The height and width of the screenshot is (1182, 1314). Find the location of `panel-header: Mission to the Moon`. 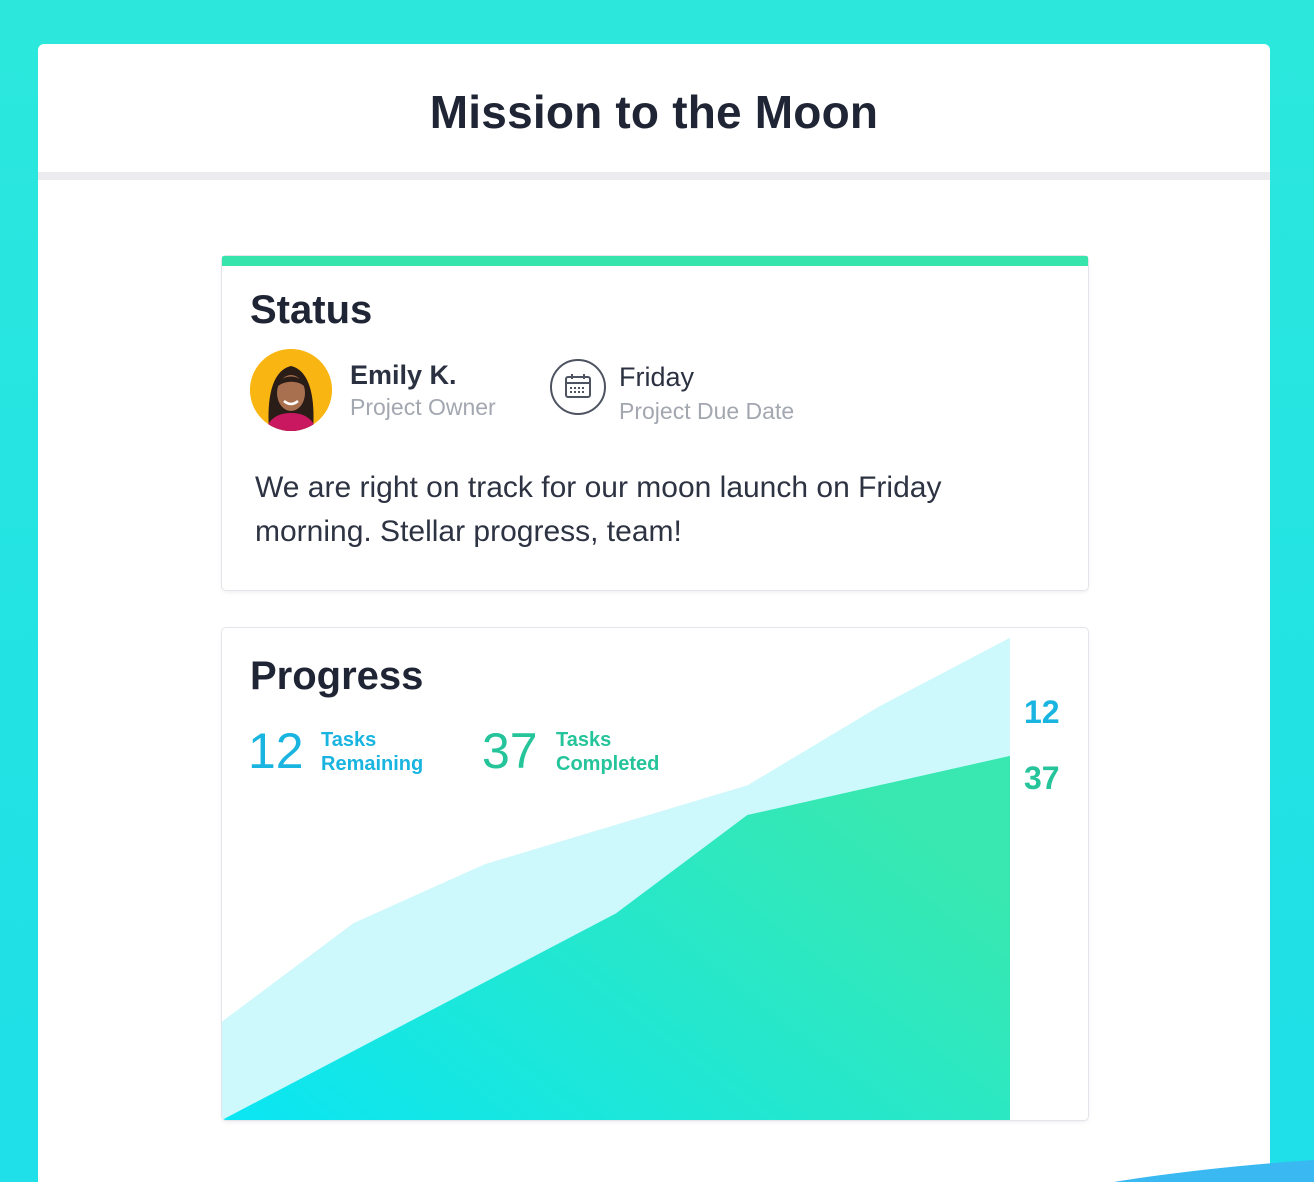

panel-header: Mission to the Moon is located at coordinates (654, 112).